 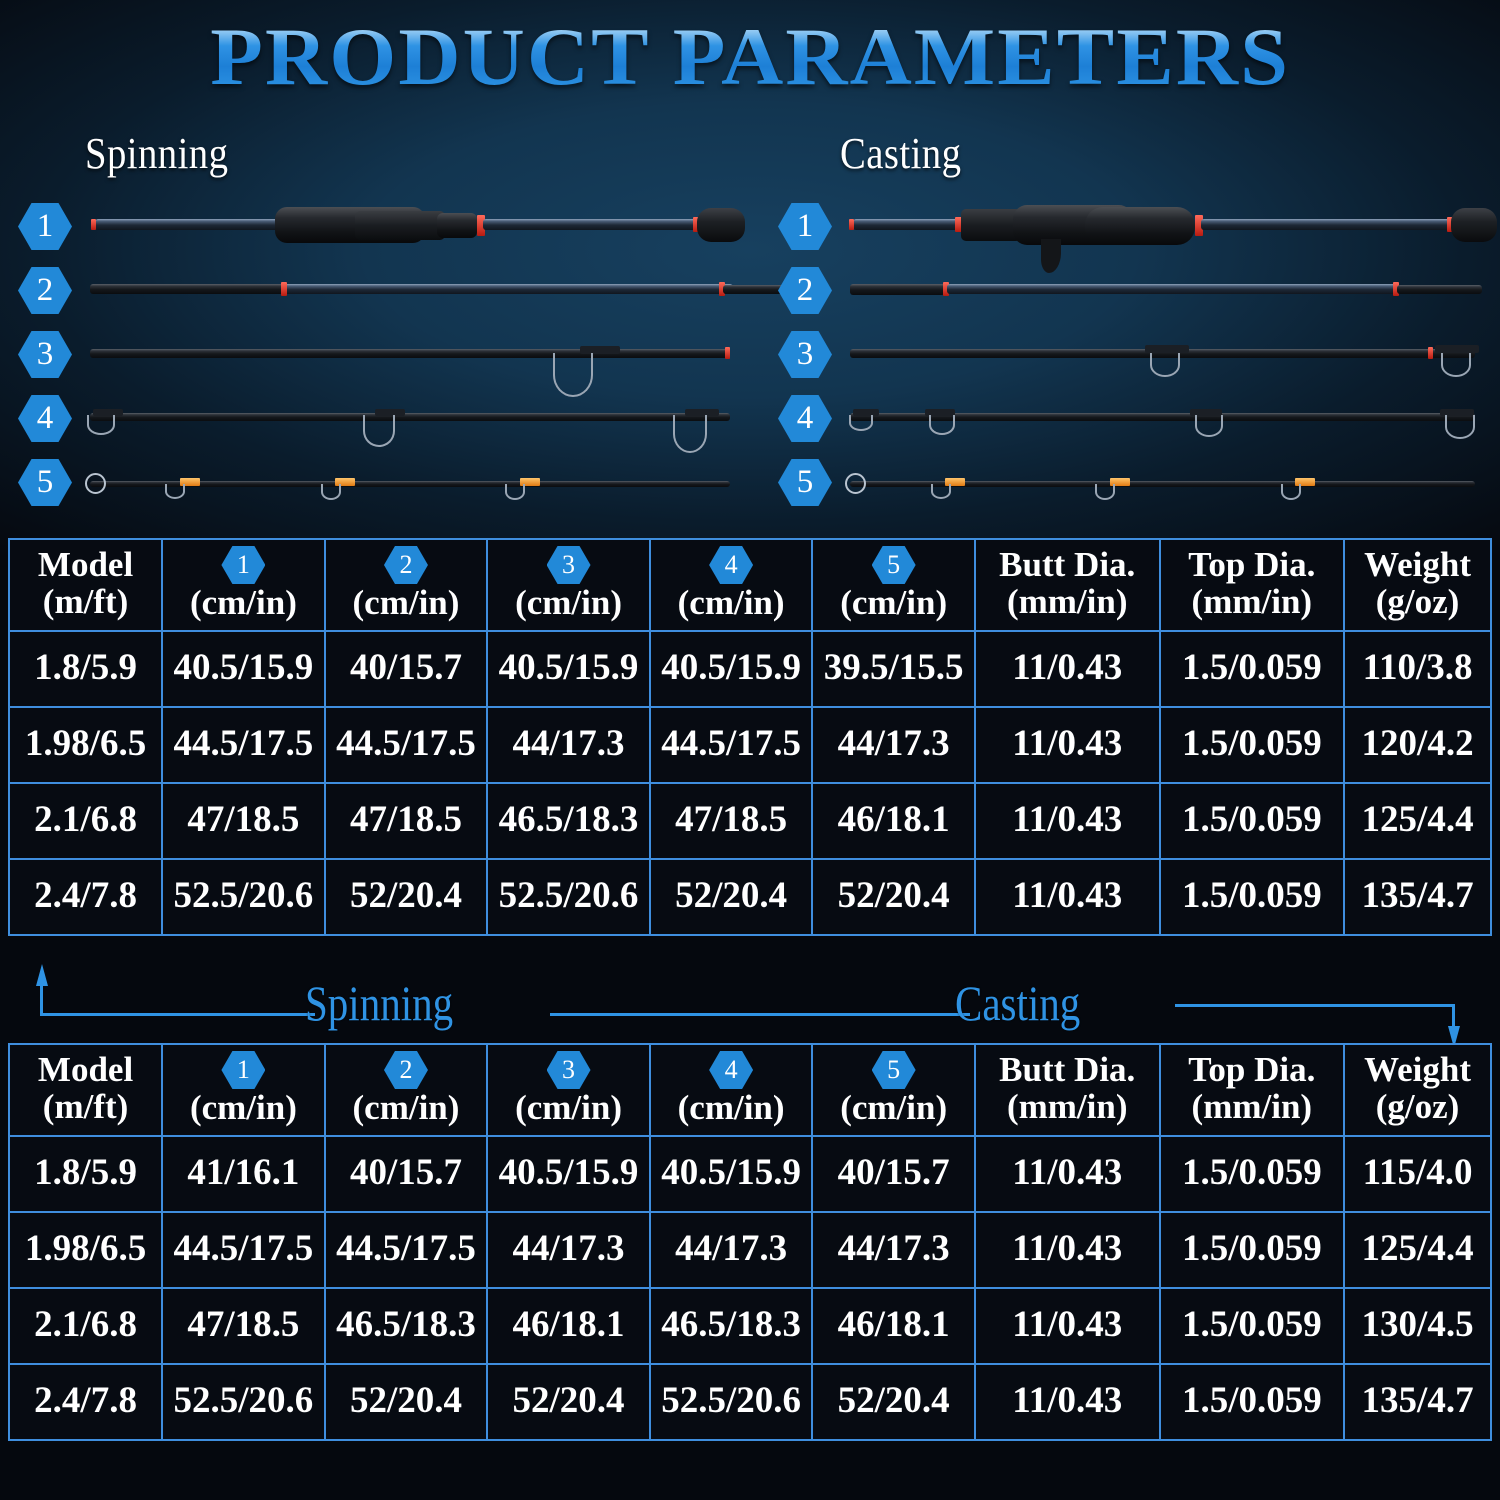 What do you see at coordinates (568, 1173) in the screenshot?
I see `cell-section-3: 40.5/15.9` at bounding box center [568, 1173].